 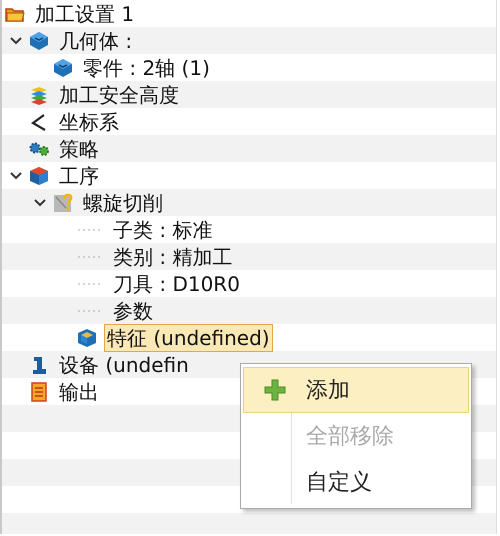 What do you see at coordinates (79, 148) in the screenshot?
I see `tree-item: 策略` at bounding box center [79, 148].